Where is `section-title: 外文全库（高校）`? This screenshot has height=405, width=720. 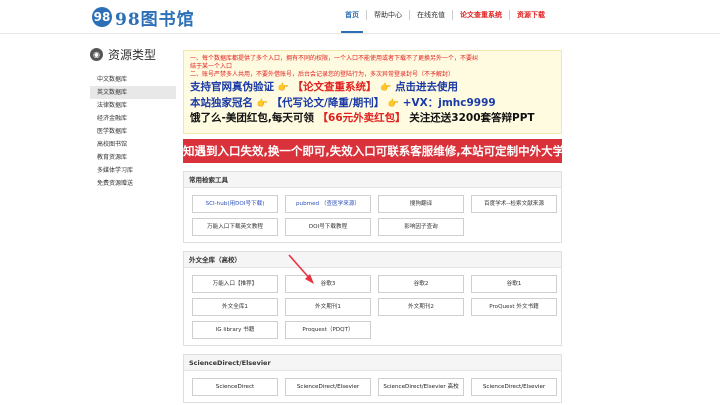
section-title: 外文全库（高校） is located at coordinates (372, 260).